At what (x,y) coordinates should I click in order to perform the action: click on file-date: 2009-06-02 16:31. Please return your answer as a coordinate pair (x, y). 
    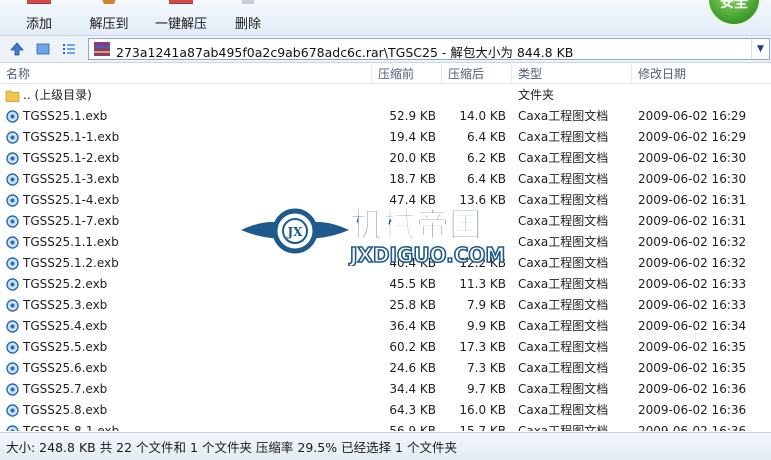
    Looking at the image, I should click on (692, 200).